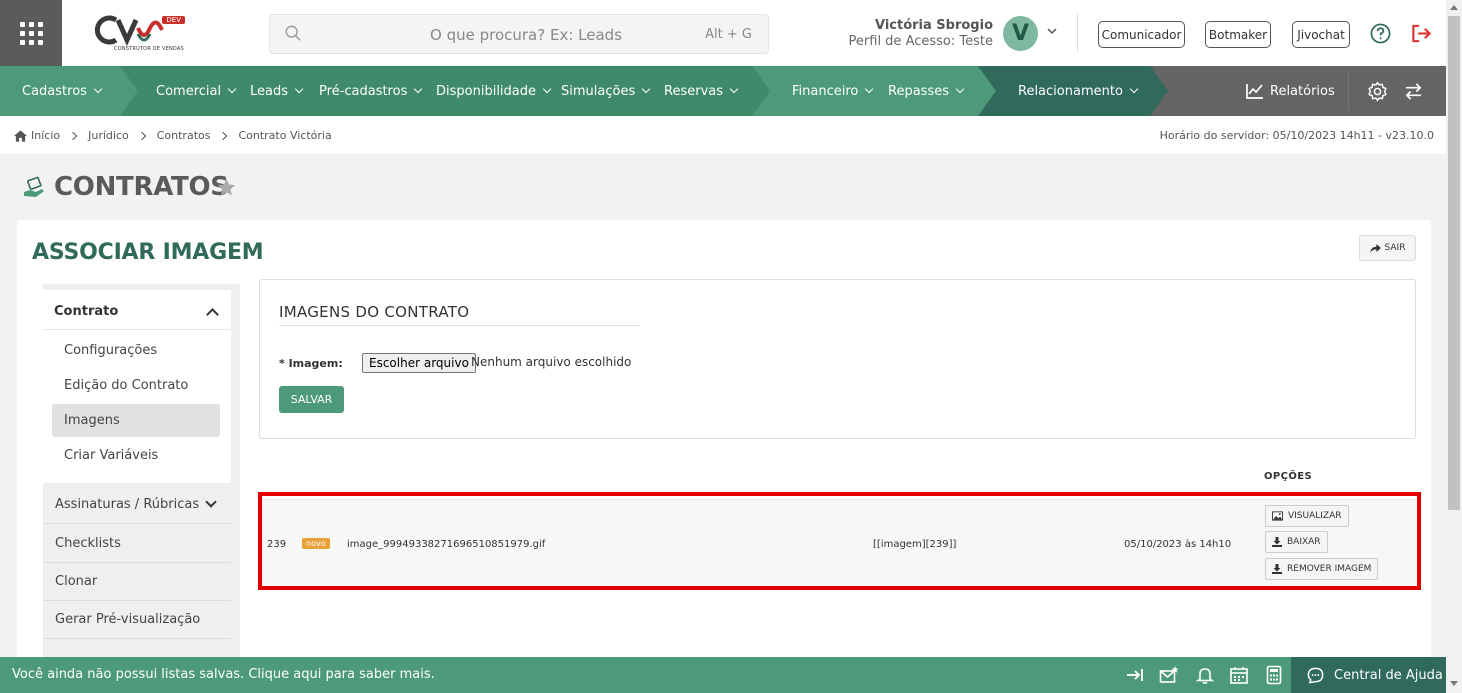  What do you see at coordinates (1141, 34) in the screenshot?
I see `comunicador-button: Comunicador` at bounding box center [1141, 34].